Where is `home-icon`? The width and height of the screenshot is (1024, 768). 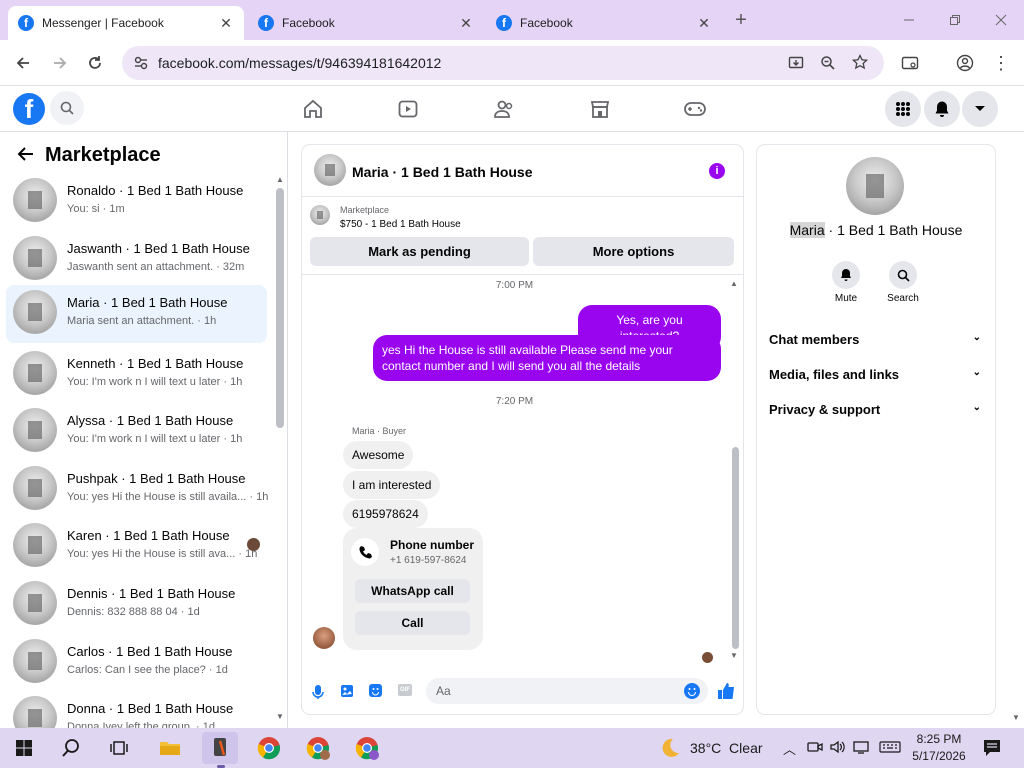
home-icon is located at coordinates (313, 109).